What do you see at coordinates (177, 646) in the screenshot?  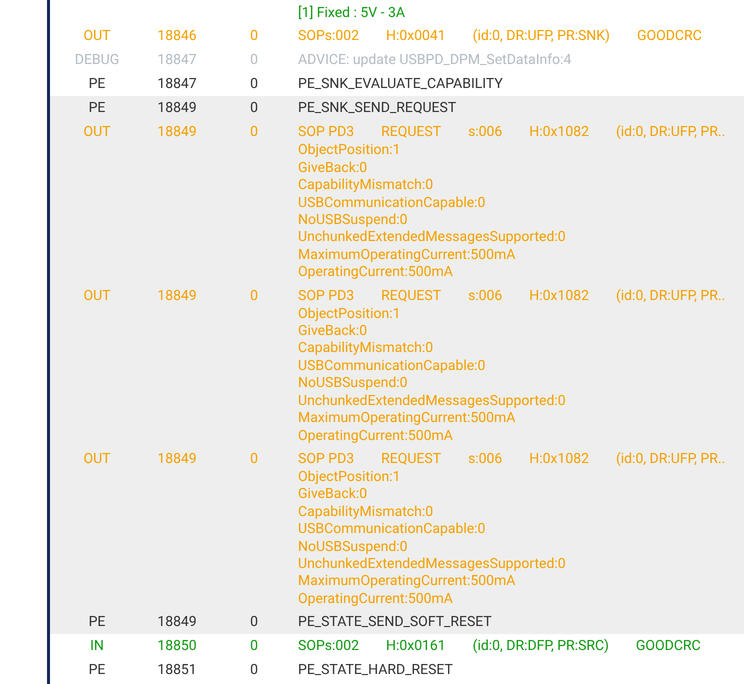 I see `number-cell-text: 18850` at bounding box center [177, 646].